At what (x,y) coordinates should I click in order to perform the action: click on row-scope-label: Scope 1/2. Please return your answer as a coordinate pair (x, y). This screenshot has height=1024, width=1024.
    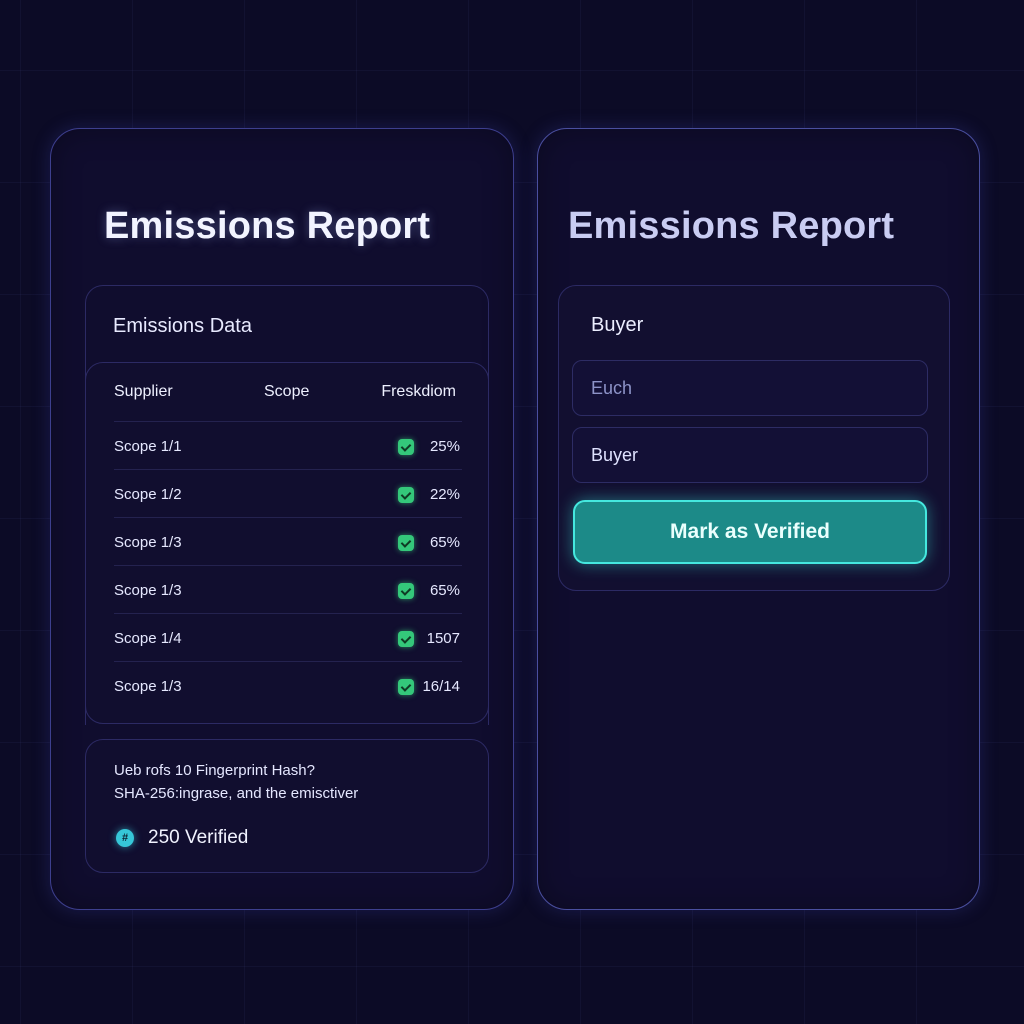
    Looking at the image, I should click on (148, 494).